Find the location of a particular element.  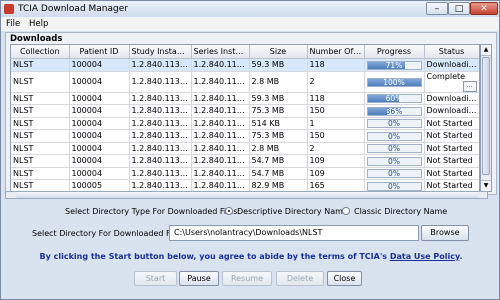

vertical-scrollbar: ▲ ▼ is located at coordinates (486, 118).